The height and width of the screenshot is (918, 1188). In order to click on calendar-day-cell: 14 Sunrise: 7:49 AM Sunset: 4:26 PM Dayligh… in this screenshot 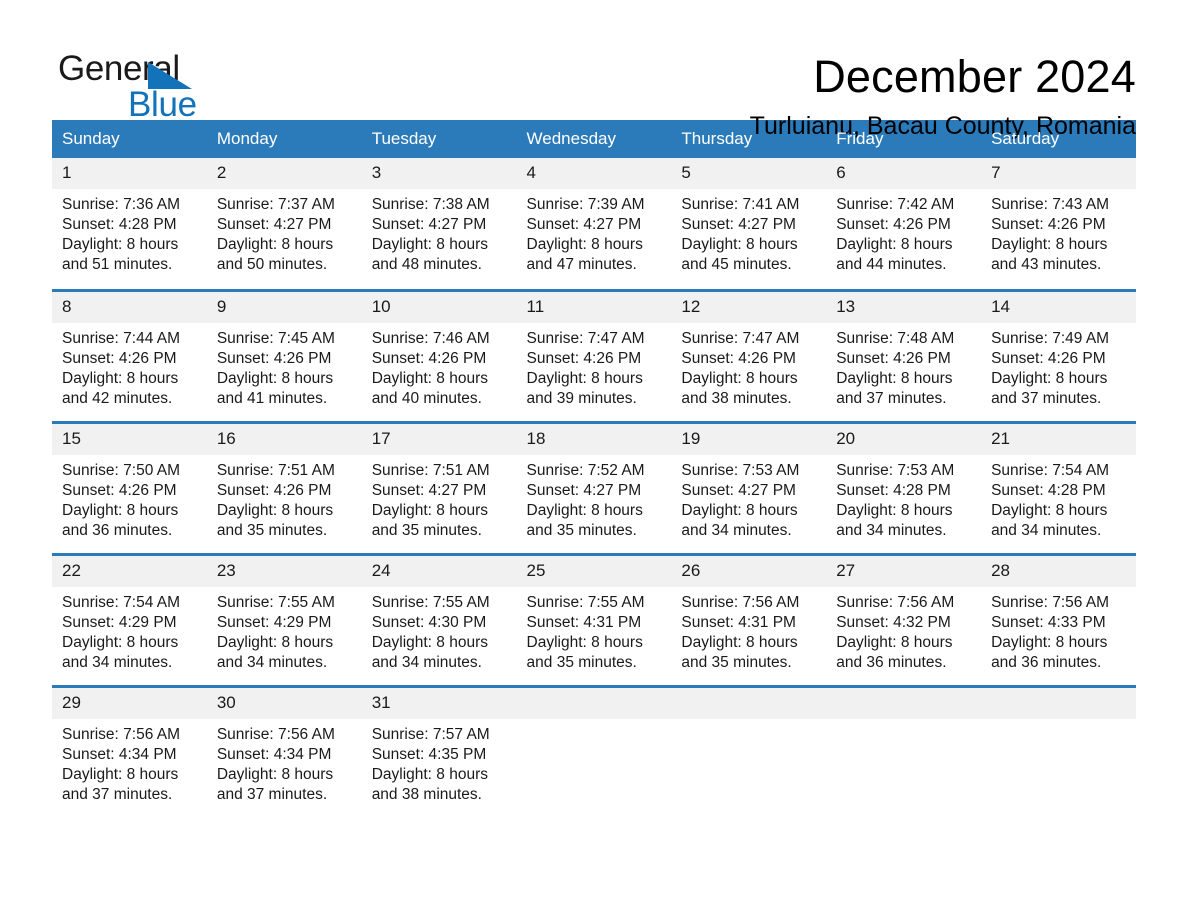, I will do `click(1058, 355)`.